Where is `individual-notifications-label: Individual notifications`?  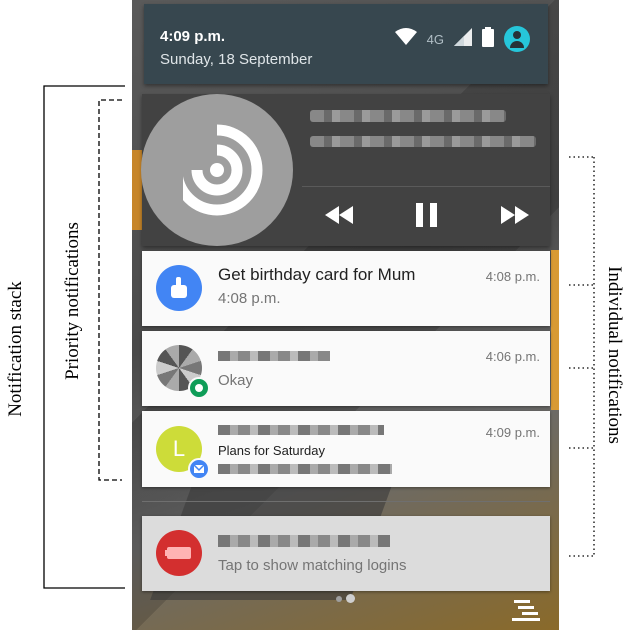
individual-notifications-label: Individual notifications is located at coordinates (614, 355).